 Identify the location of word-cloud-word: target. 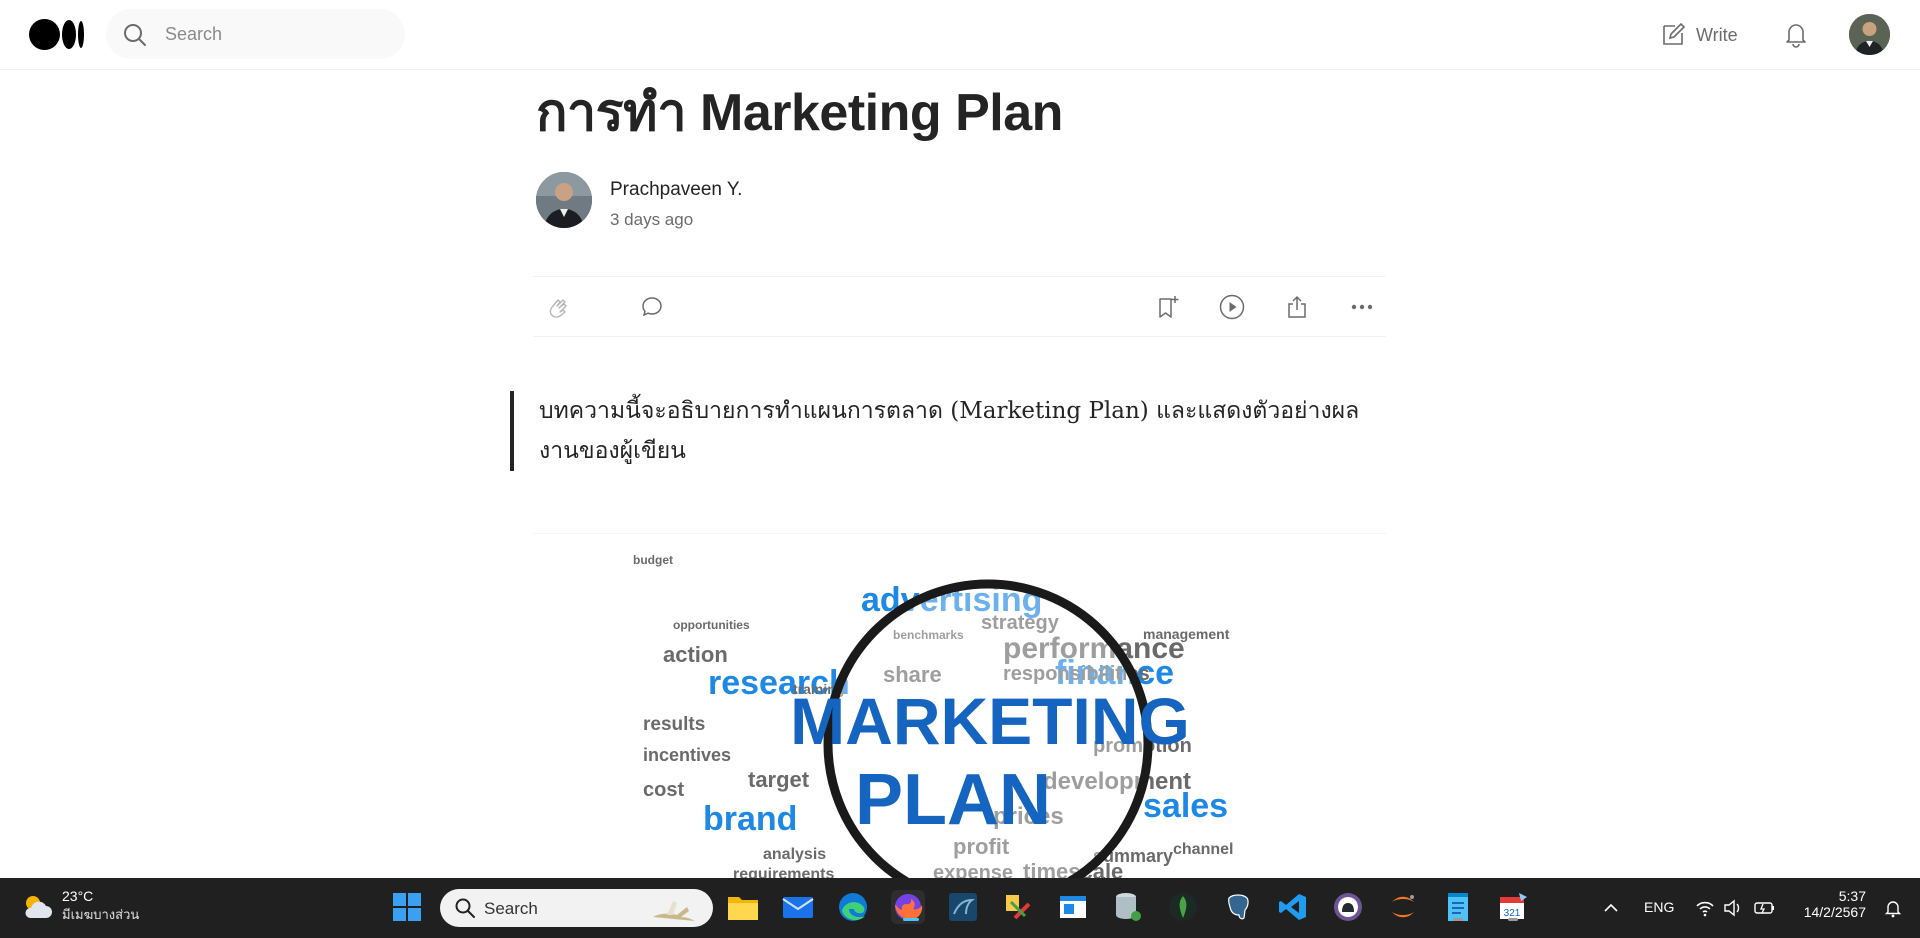
(779, 779).